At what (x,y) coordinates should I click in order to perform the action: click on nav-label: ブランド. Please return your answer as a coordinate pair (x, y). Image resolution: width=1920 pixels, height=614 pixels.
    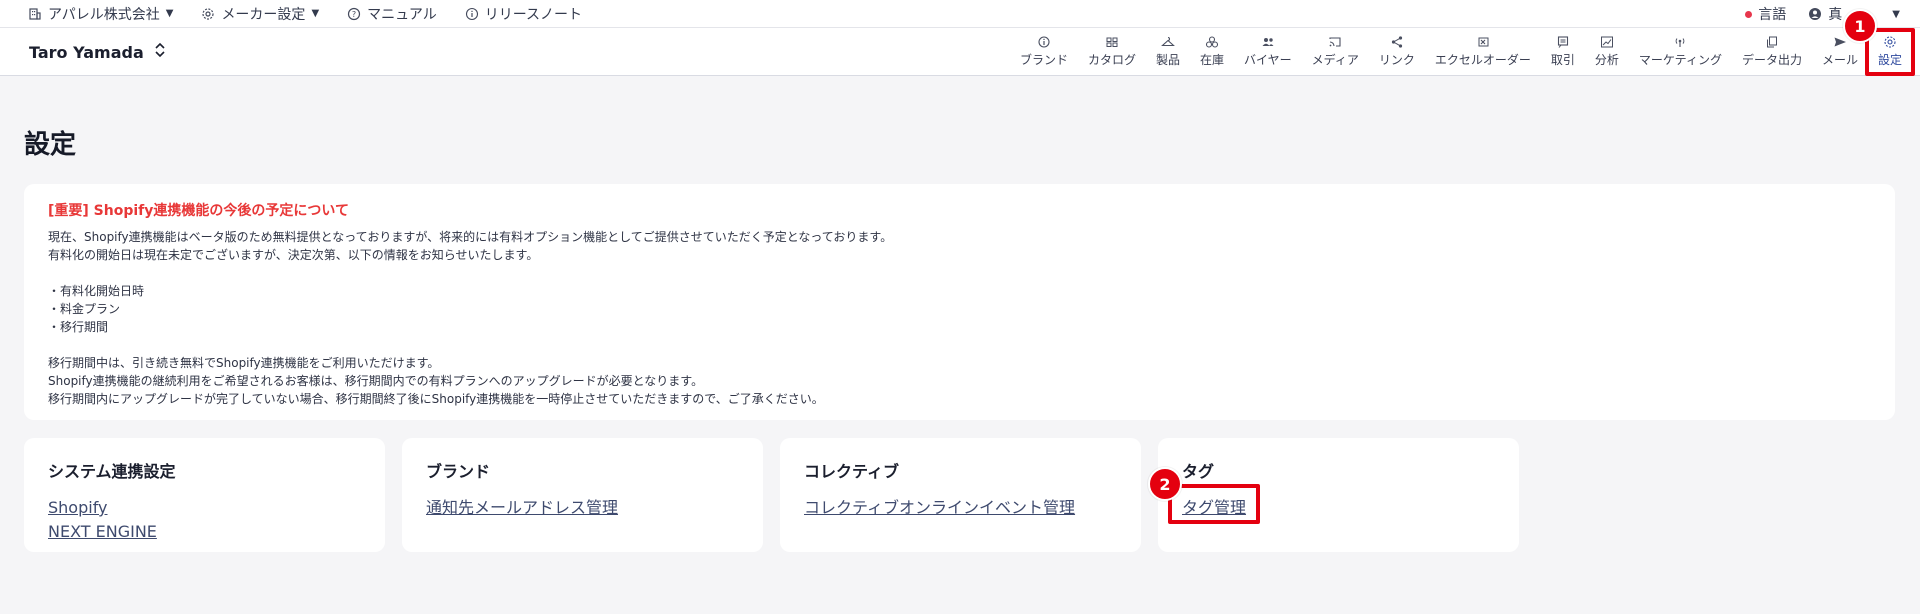
    Looking at the image, I should click on (1043, 60).